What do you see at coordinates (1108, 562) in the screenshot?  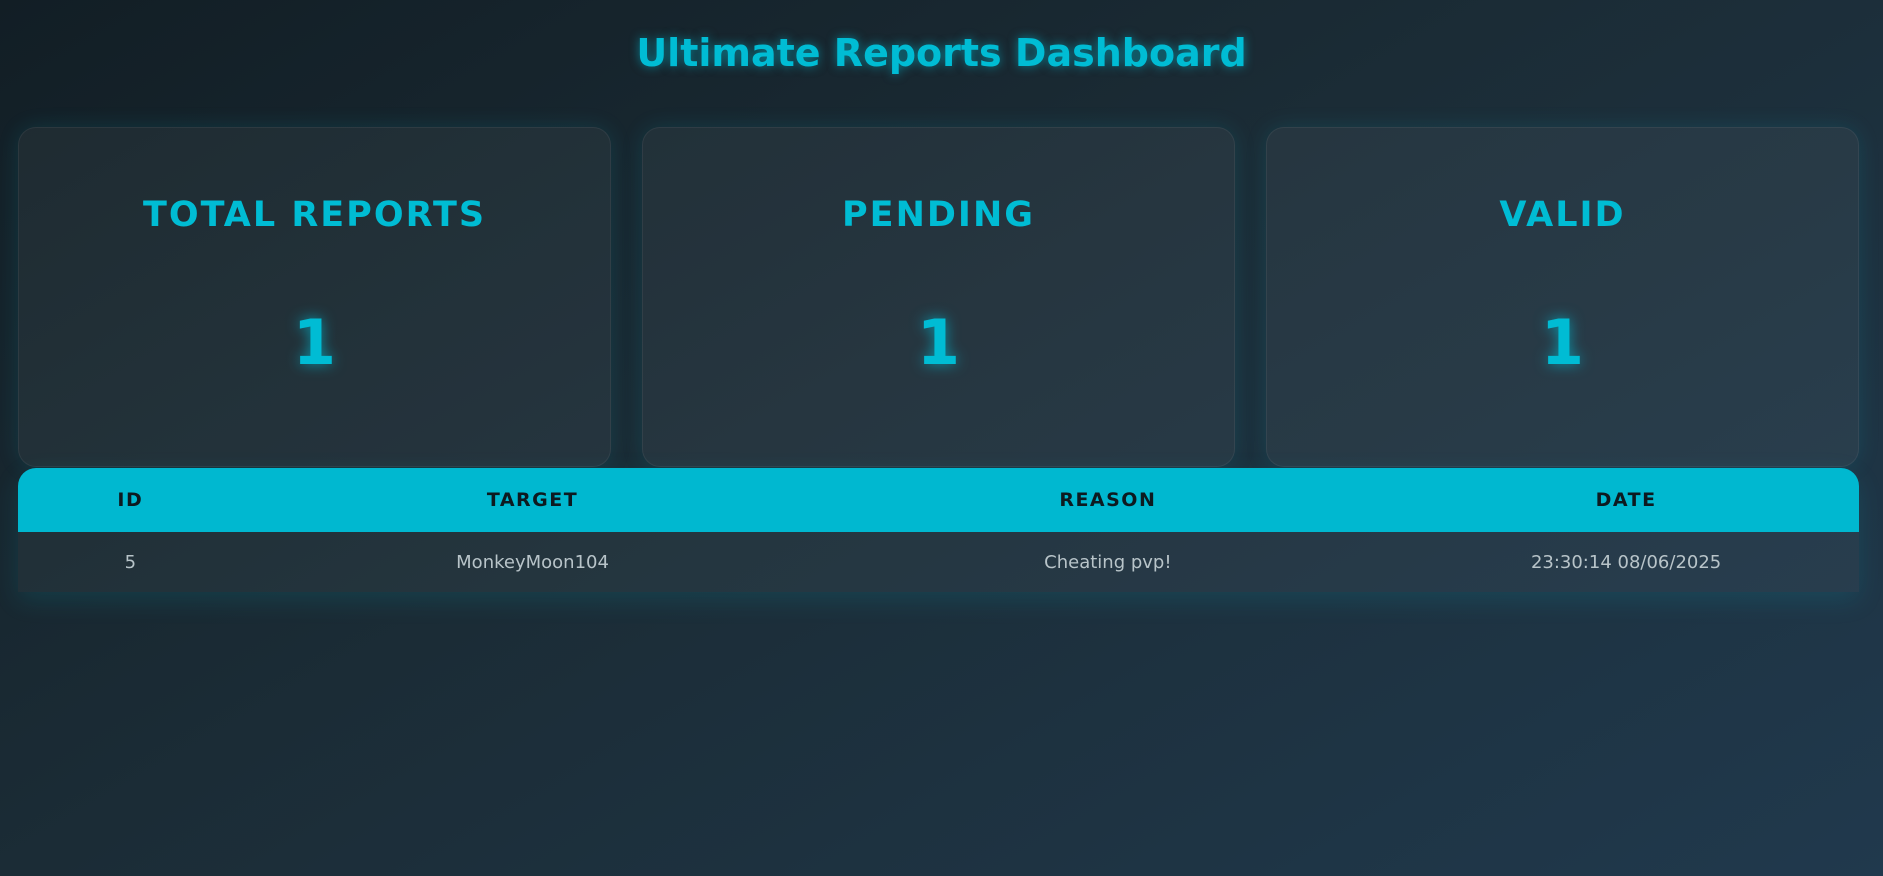 I see `cell-reason: Cheating pvp!` at bounding box center [1108, 562].